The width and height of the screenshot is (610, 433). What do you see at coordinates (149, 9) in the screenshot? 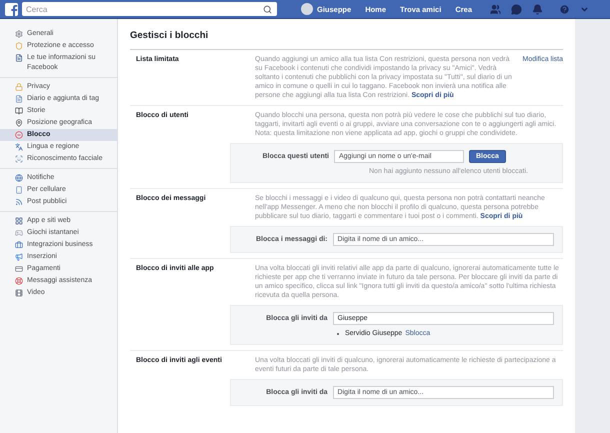
I see `search-field: Cerca` at bounding box center [149, 9].